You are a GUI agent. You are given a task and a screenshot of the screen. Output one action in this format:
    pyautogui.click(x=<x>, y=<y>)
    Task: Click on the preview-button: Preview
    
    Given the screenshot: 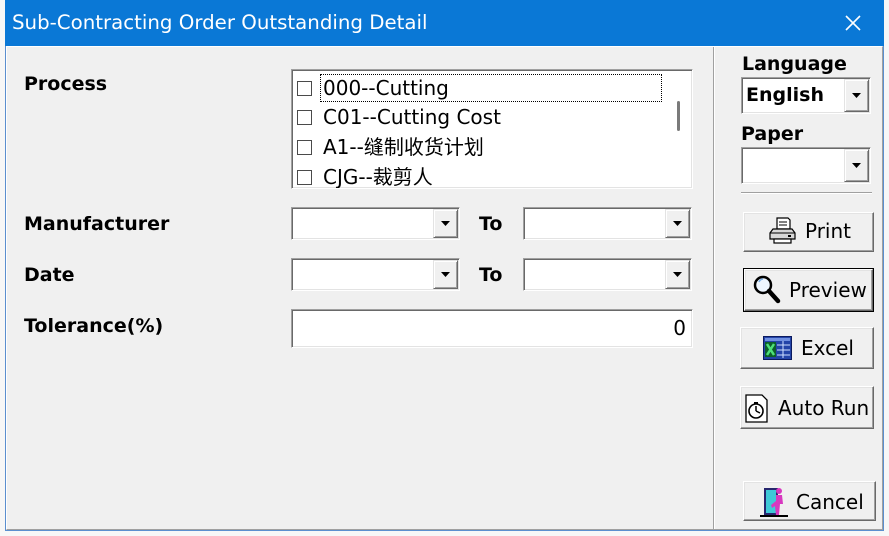 What is the action you would take?
    pyautogui.click(x=808, y=290)
    